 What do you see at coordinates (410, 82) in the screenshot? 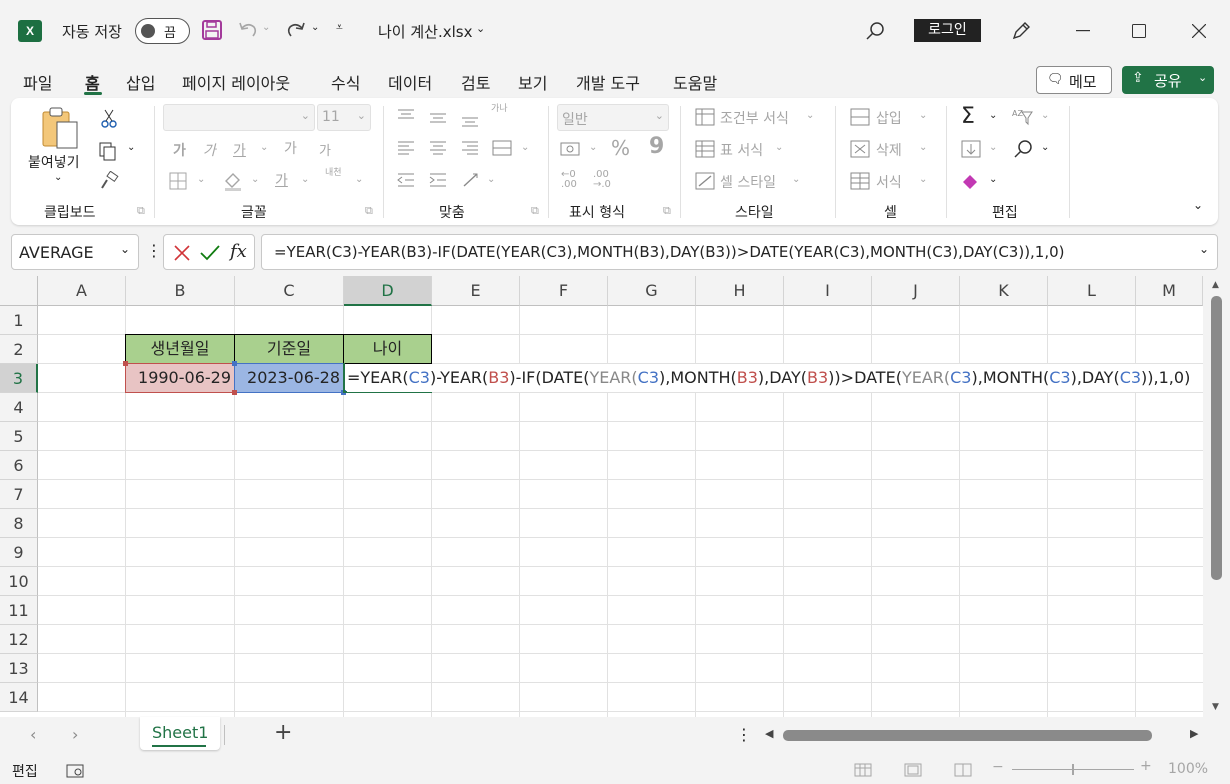
I see `menu-data: 데이터` at bounding box center [410, 82].